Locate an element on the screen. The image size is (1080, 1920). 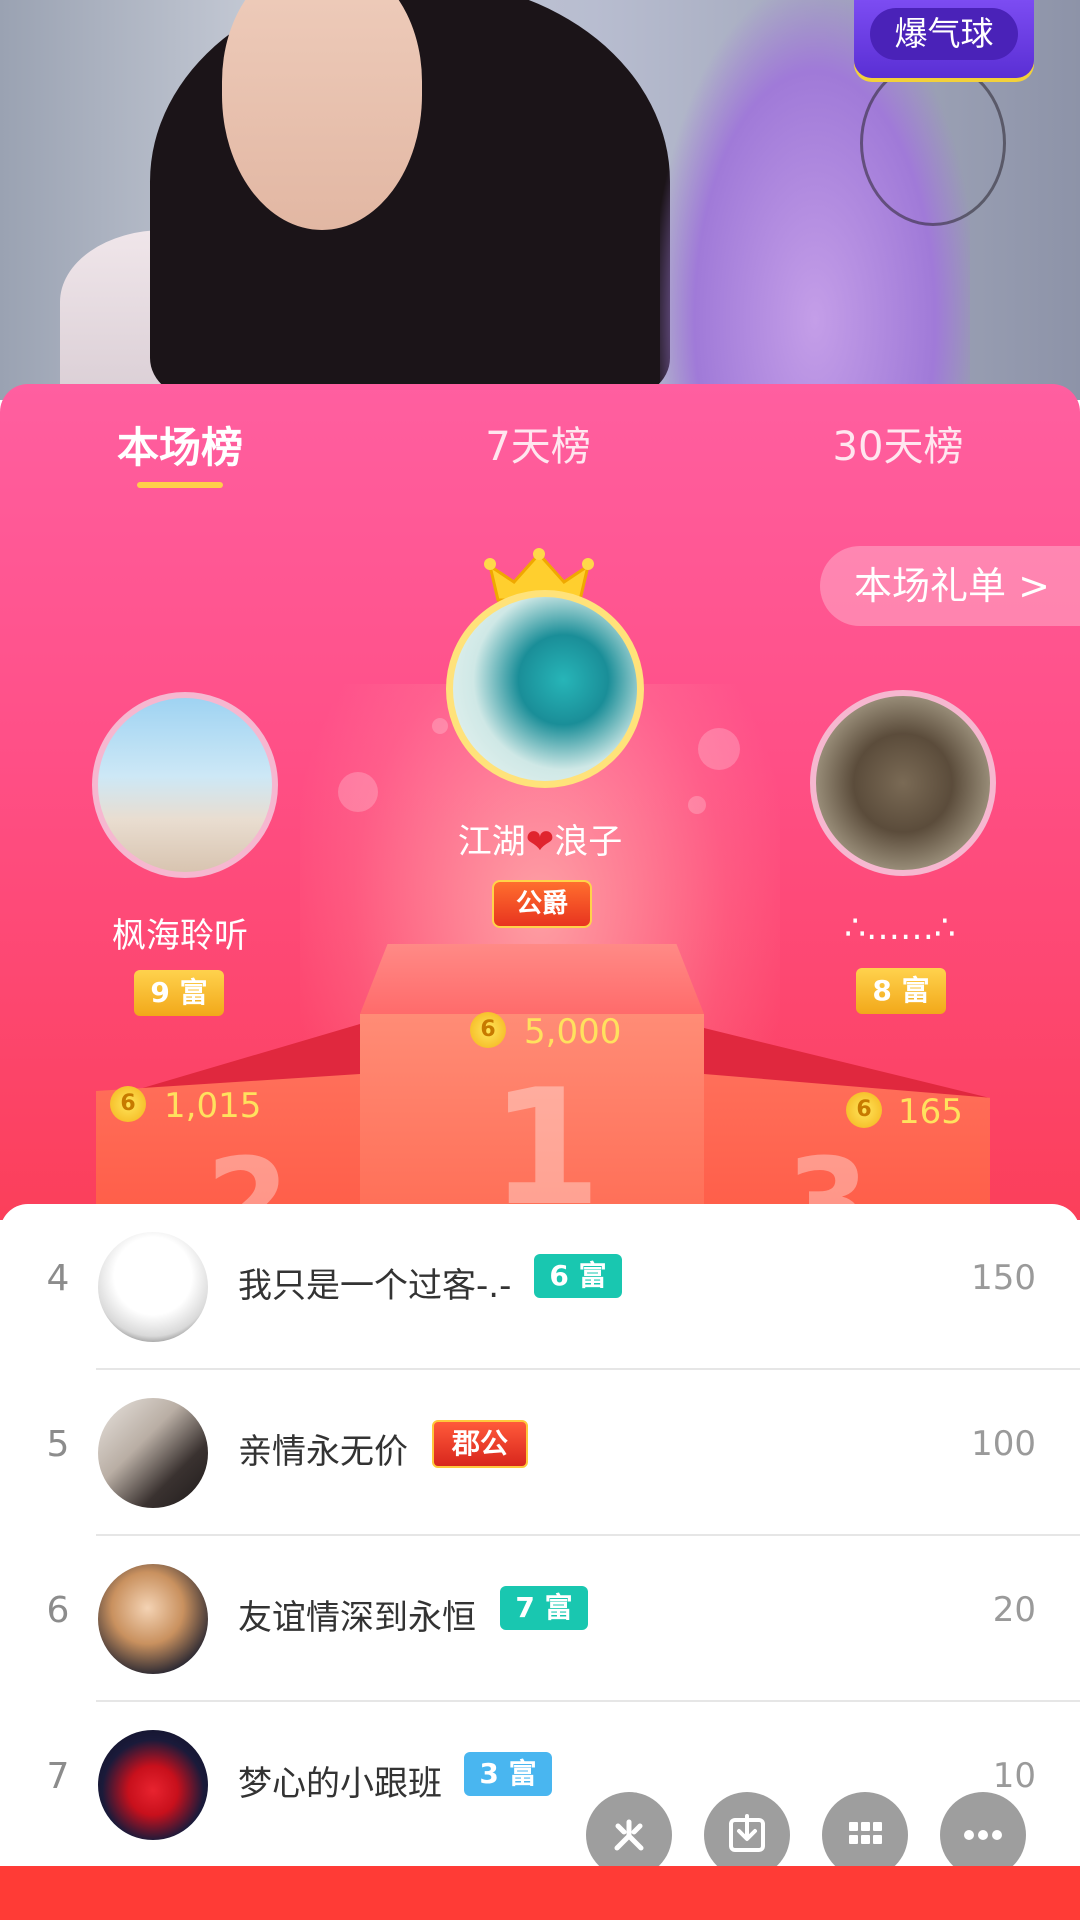
list-item: 6 友谊情深到永恒 7 富 20 is located at coordinates (540, 1619).